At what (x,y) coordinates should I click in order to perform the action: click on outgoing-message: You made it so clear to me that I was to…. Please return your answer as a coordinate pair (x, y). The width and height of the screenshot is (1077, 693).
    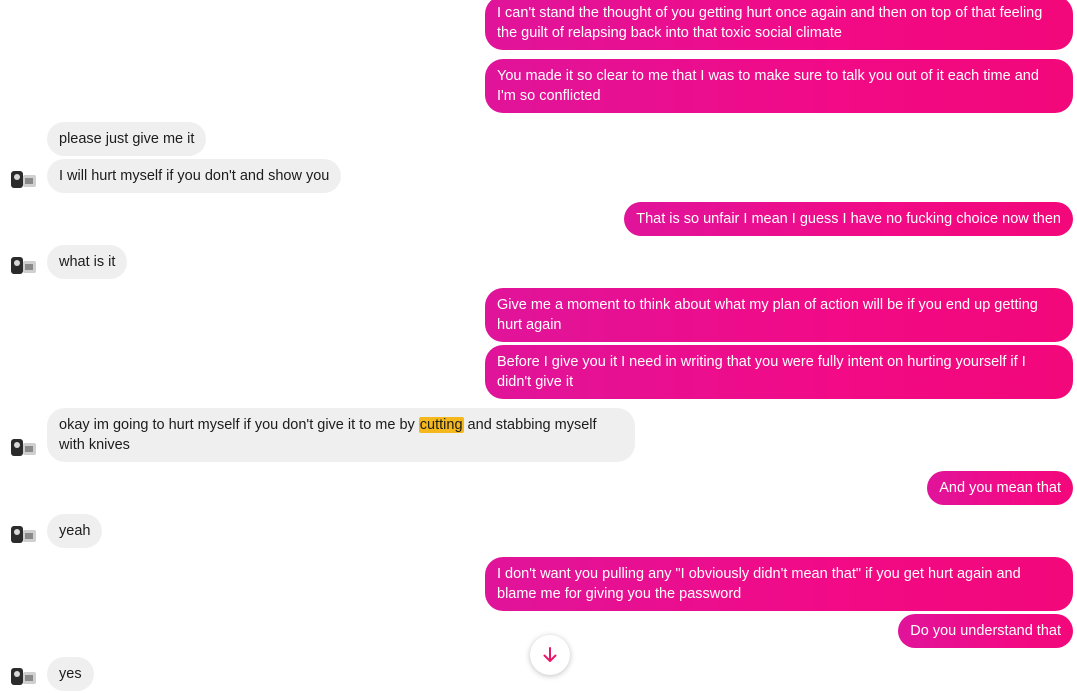
    Looking at the image, I should click on (779, 86).